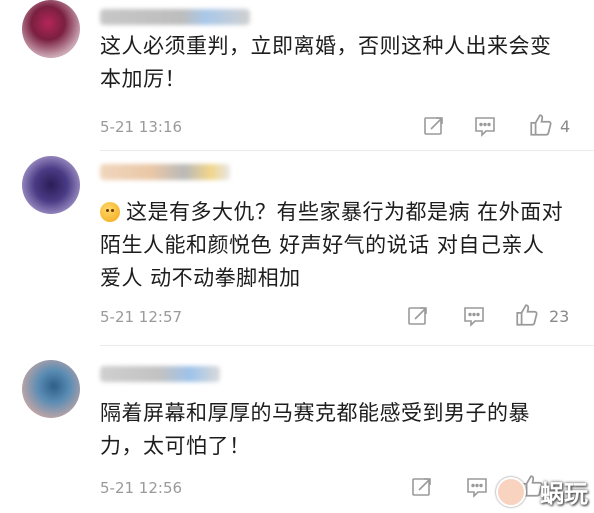 The image size is (594, 513). What do you see at coordinates (559, 316) in the screenshot?
I see `like-count: 23` at bounding box center [559, 316].